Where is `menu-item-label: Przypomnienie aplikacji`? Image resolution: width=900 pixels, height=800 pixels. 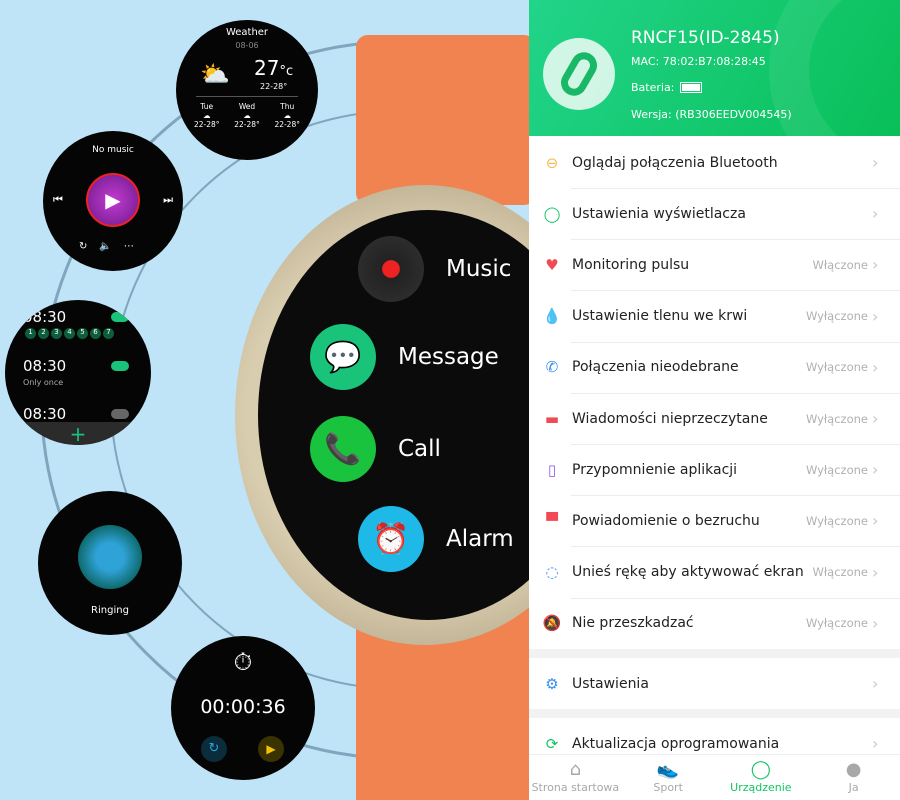 menu-item-label: Przypomnienie aplikacji is located at coordinates (655, 469).